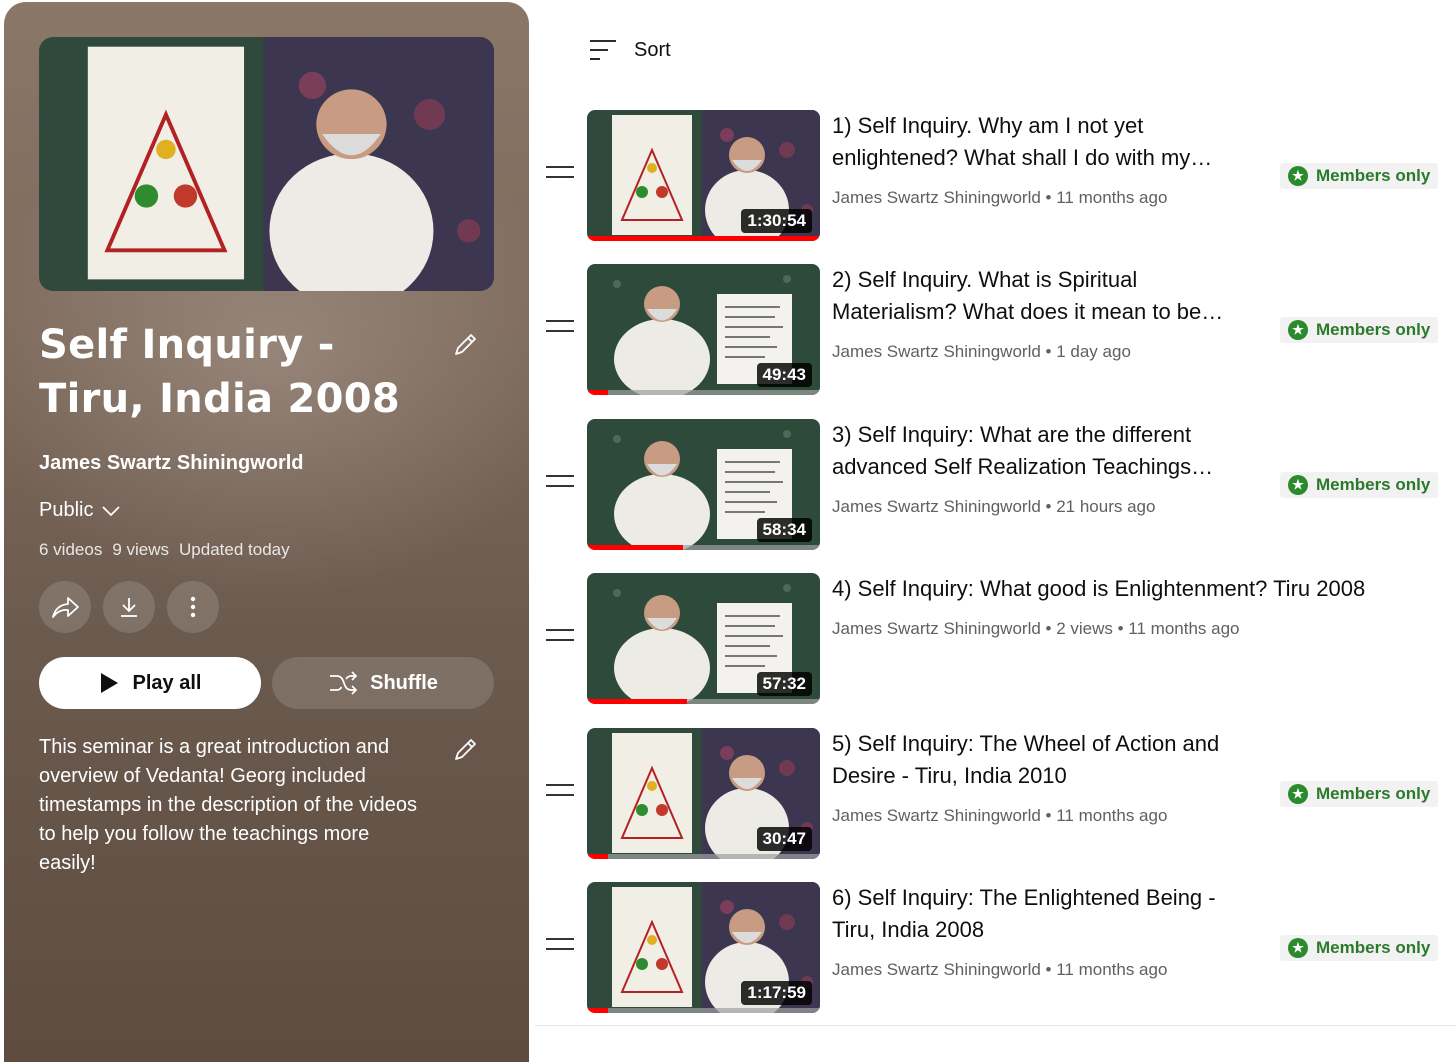 Image resolution: width=1456 pixels, height=1062 pixels. What do you see at coordinates (1106, 506) in the screenshot?
I see `video-age: 21 hours ago` at bounding box center [1106, 506].